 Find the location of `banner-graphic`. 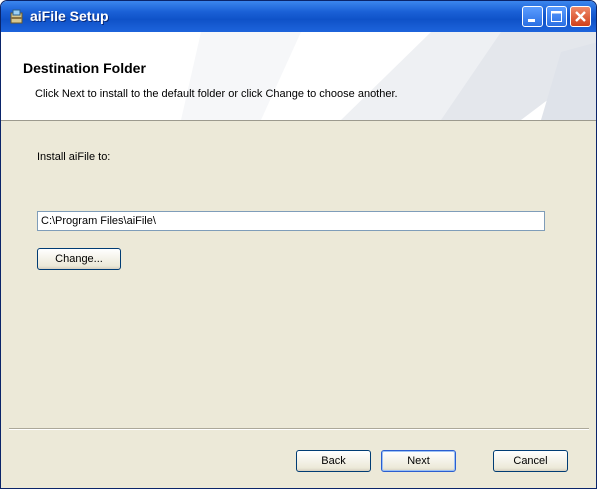

banner-graphic is located at coordinates (388, 76).